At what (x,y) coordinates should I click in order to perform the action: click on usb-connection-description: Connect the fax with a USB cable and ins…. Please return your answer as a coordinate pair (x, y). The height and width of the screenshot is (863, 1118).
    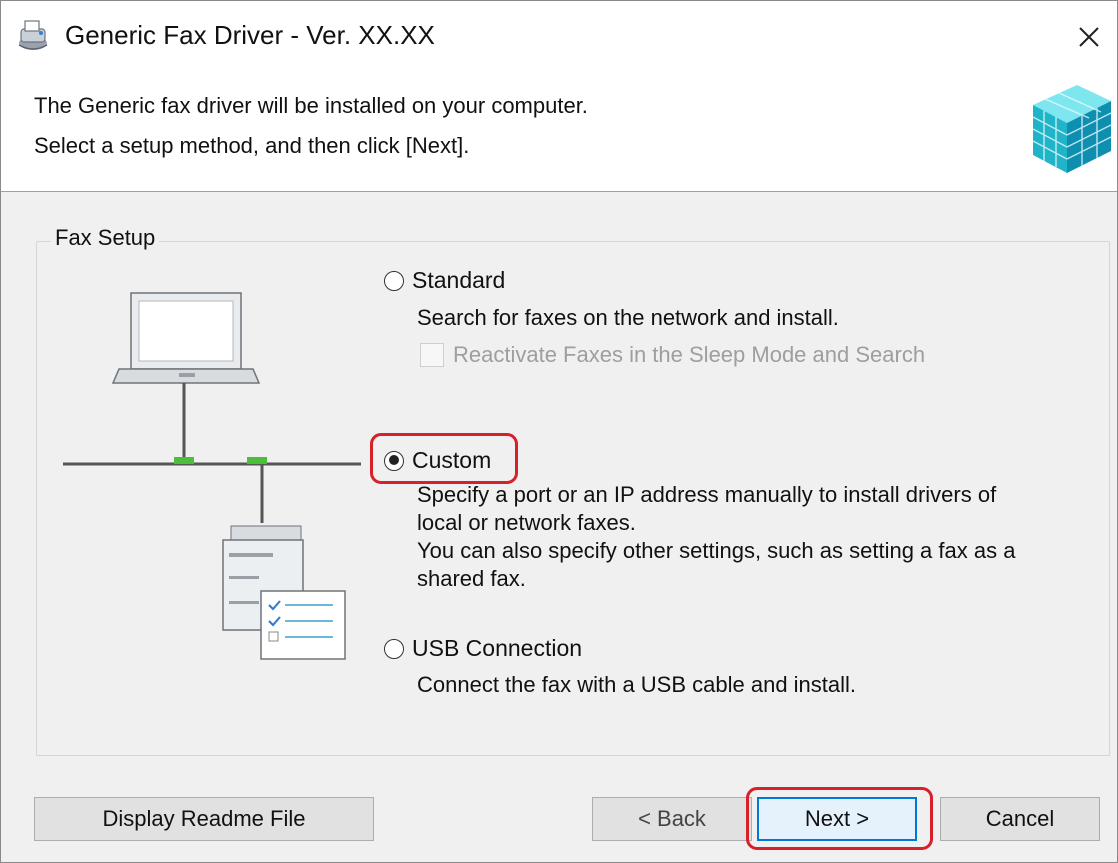
    Looking at the image, I should click on (637, 684).